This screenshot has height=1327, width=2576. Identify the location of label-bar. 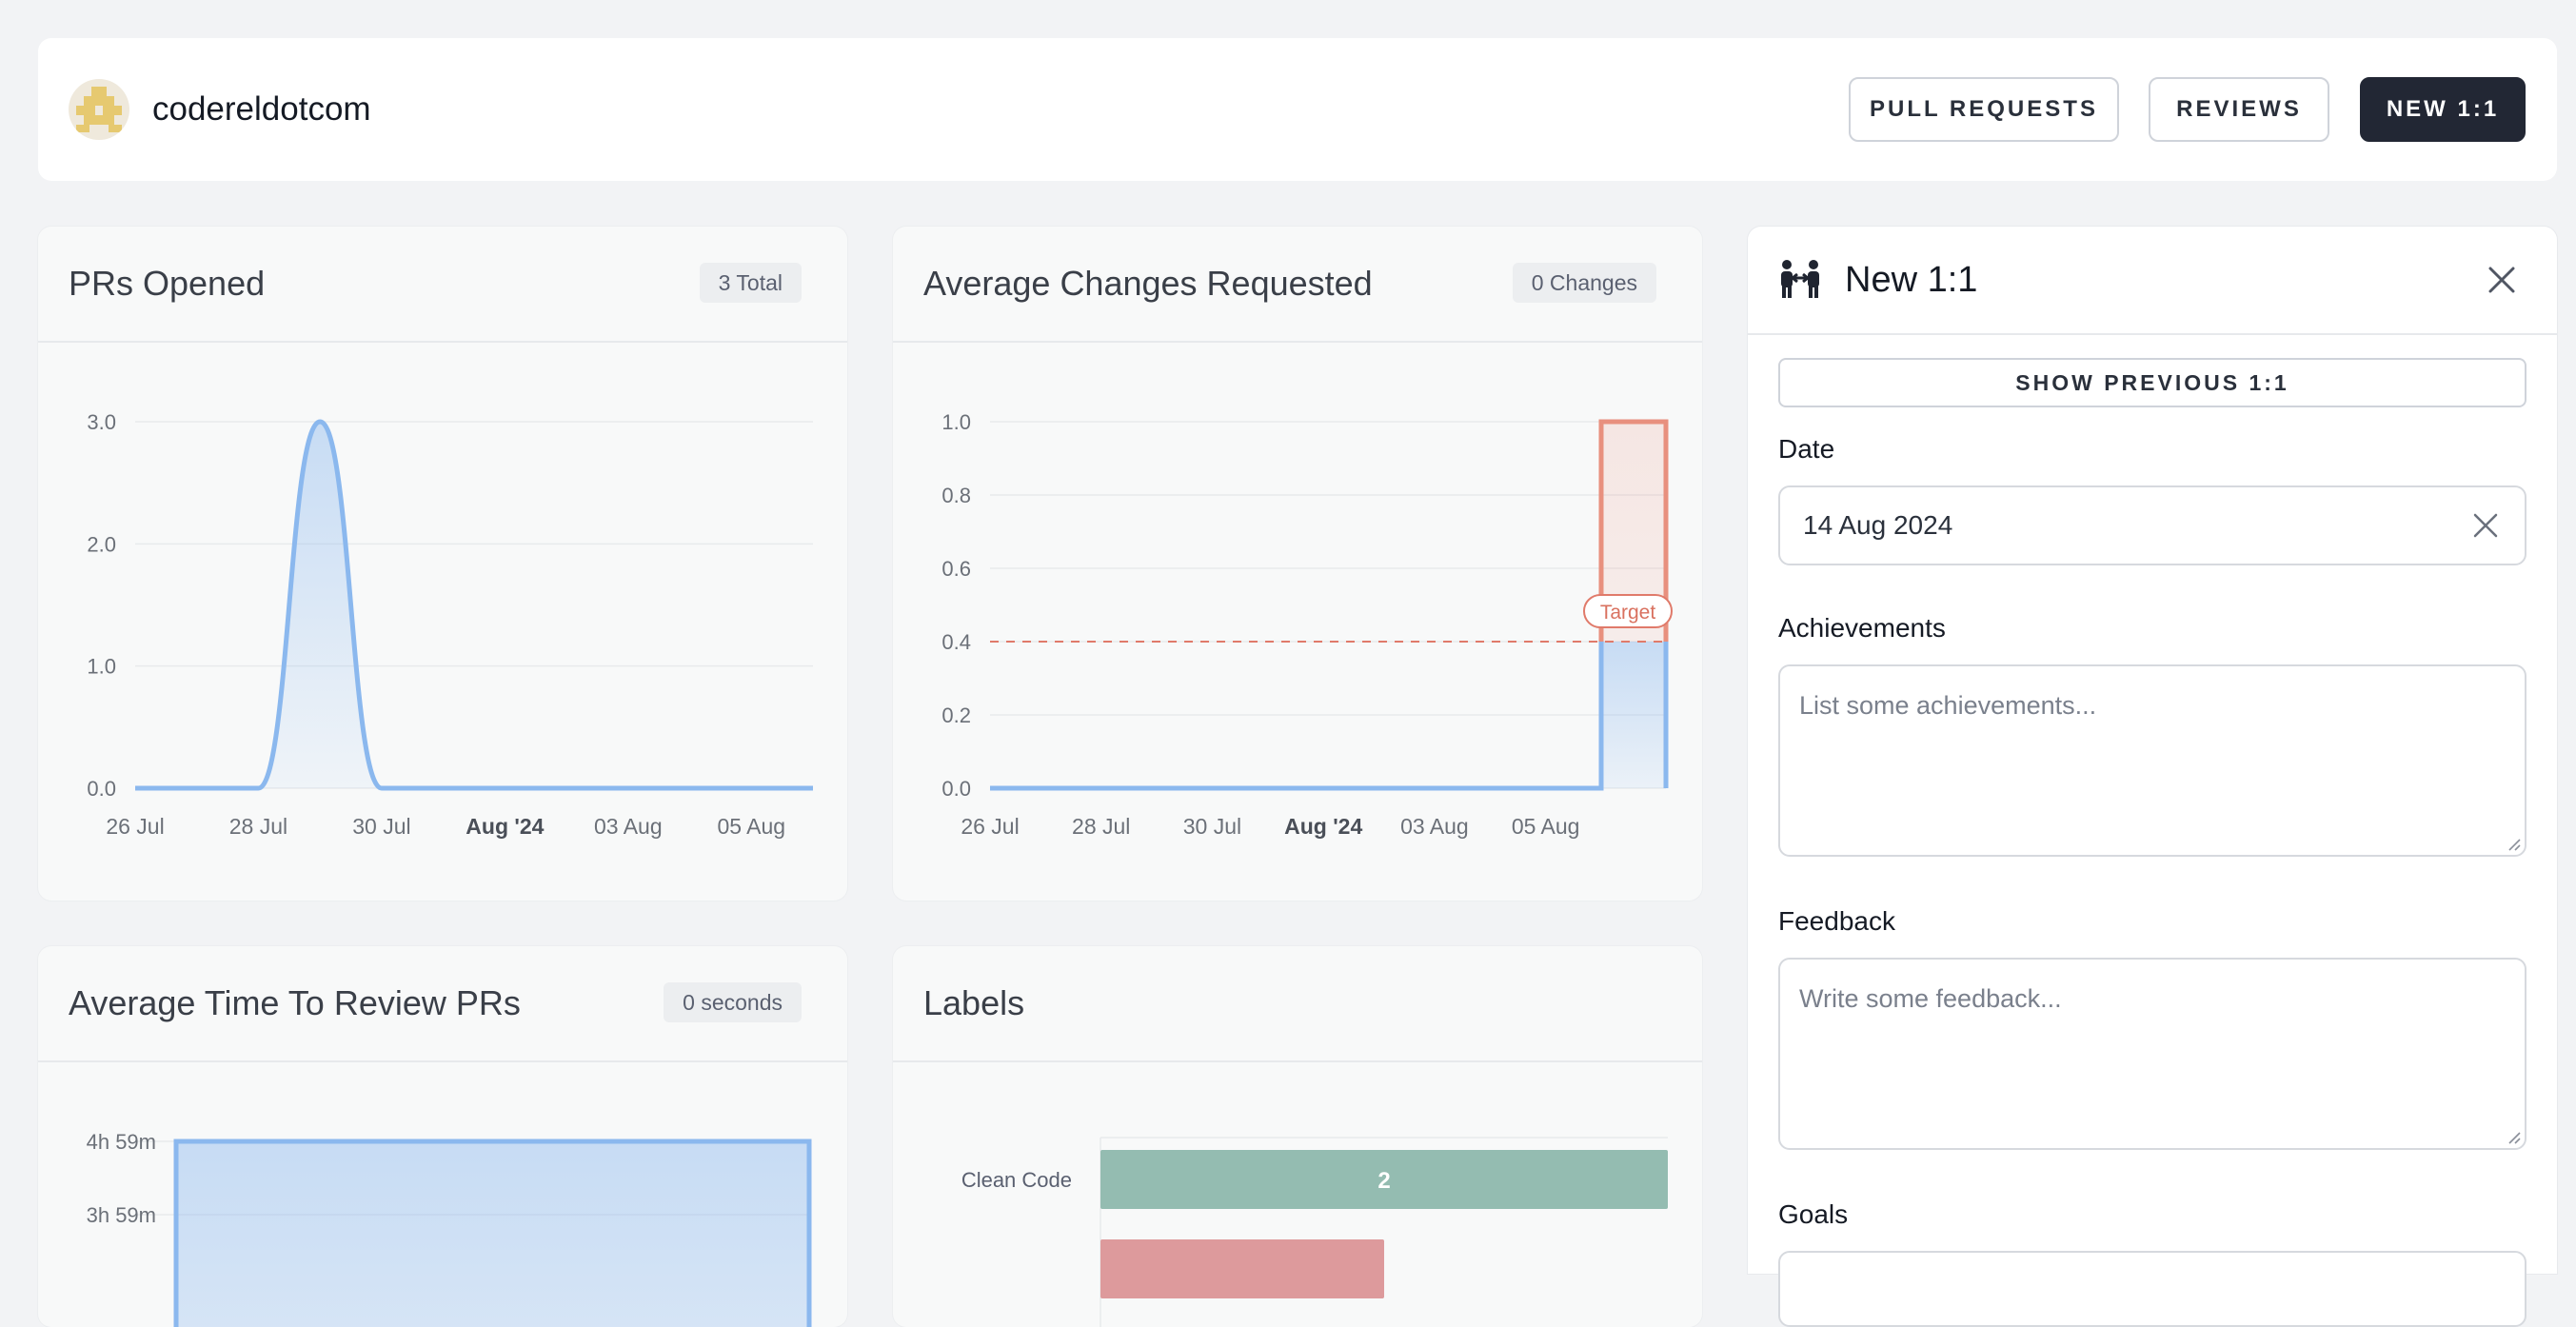
(1242, 1268).